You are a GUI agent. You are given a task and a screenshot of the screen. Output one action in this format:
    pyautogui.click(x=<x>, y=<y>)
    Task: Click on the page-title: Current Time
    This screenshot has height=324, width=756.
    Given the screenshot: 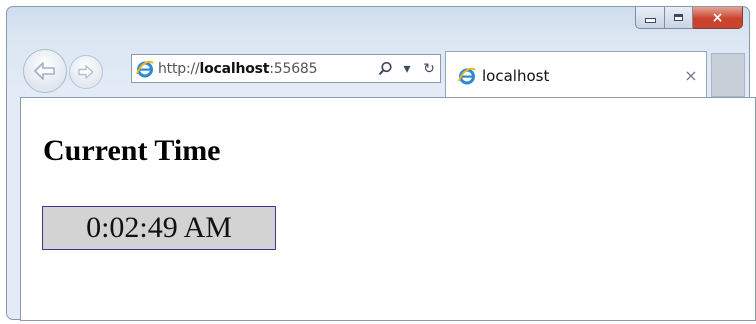 What is the action you would take?
    pyautogui.click(x=132, y=150)
    